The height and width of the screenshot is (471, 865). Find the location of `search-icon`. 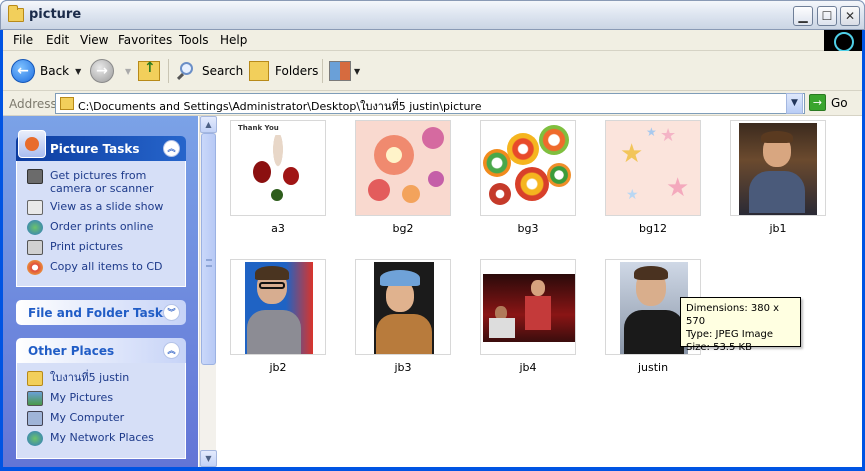

search-icon is located at coordinates (186, 71).